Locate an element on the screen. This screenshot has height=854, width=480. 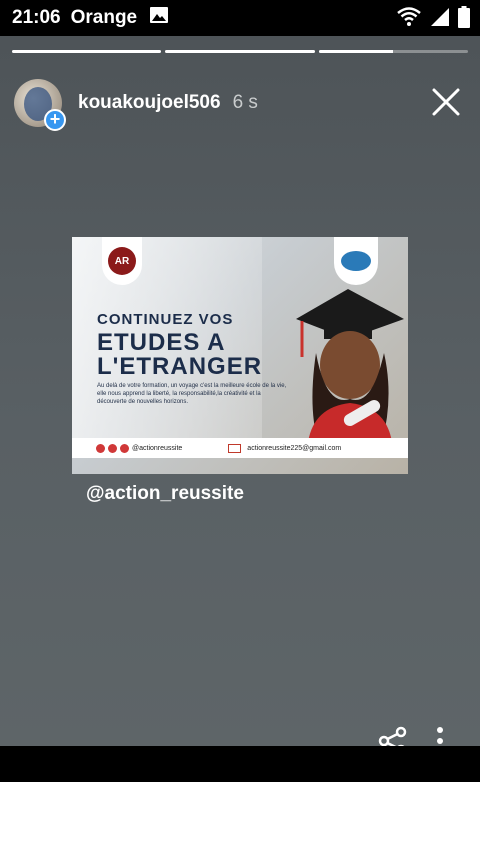
status-time: 21:06 is located at coordinates (36, 17).